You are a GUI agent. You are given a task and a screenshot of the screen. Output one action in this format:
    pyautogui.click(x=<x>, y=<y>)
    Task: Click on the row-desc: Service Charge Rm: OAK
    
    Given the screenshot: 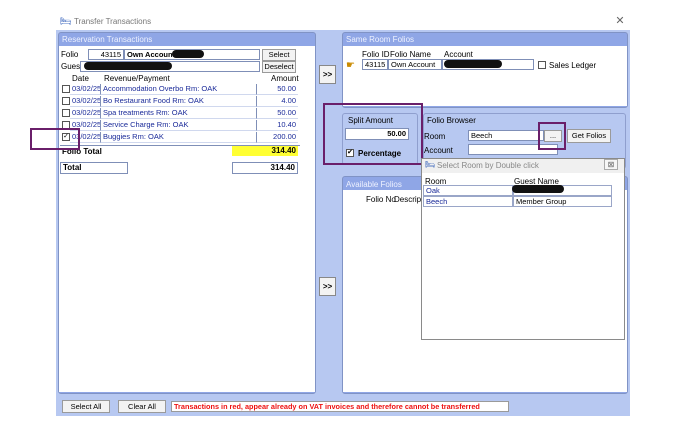 What is the action you would take?
    pyautogui.click(x=178, y=125)
    